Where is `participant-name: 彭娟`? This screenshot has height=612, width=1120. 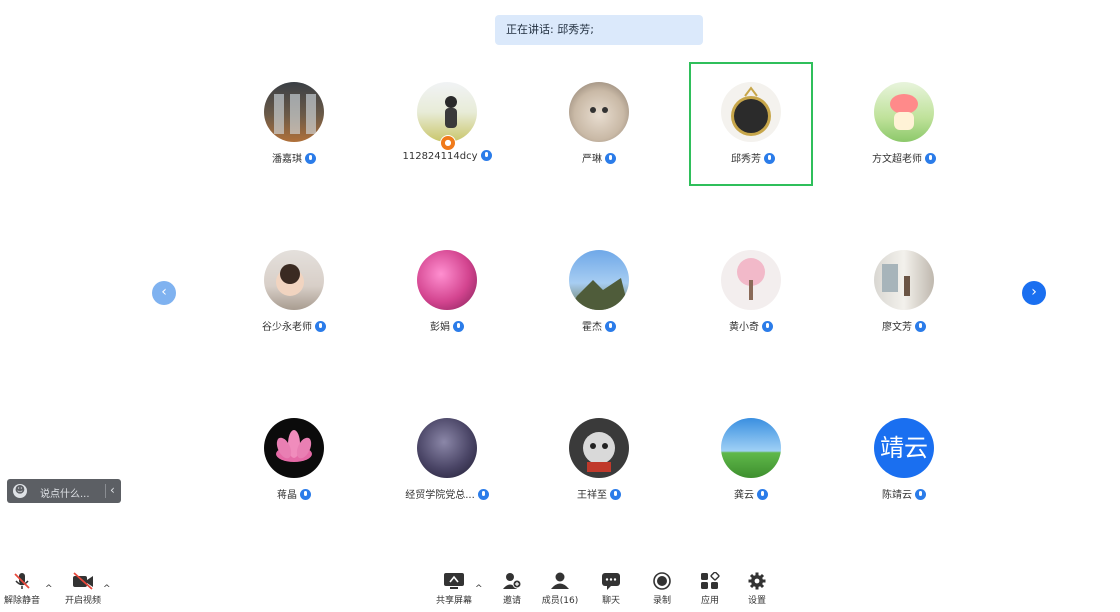 participant-name: 彭娟 is located at coordinates (440, 327).